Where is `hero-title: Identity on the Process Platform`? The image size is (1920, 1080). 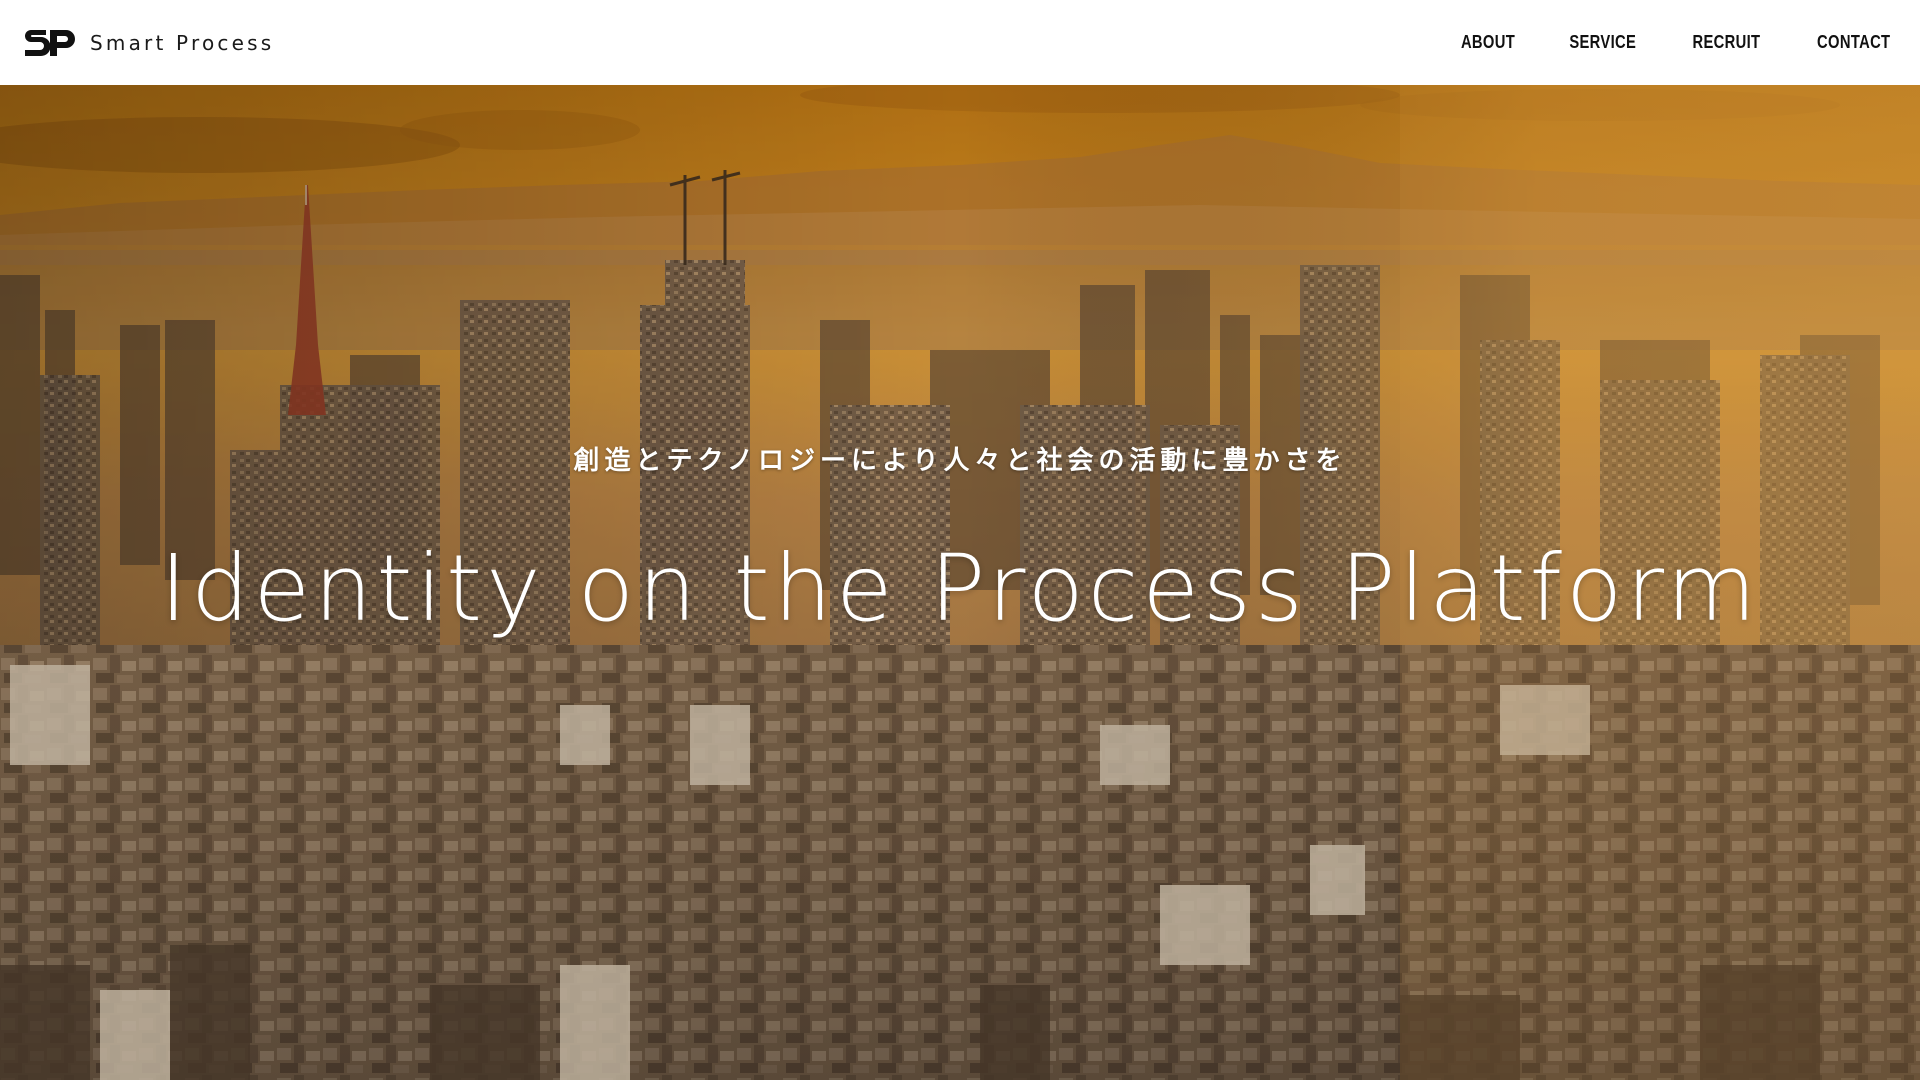
hero-title: Identity on the Process Platform is located at coordinates (960, 588).